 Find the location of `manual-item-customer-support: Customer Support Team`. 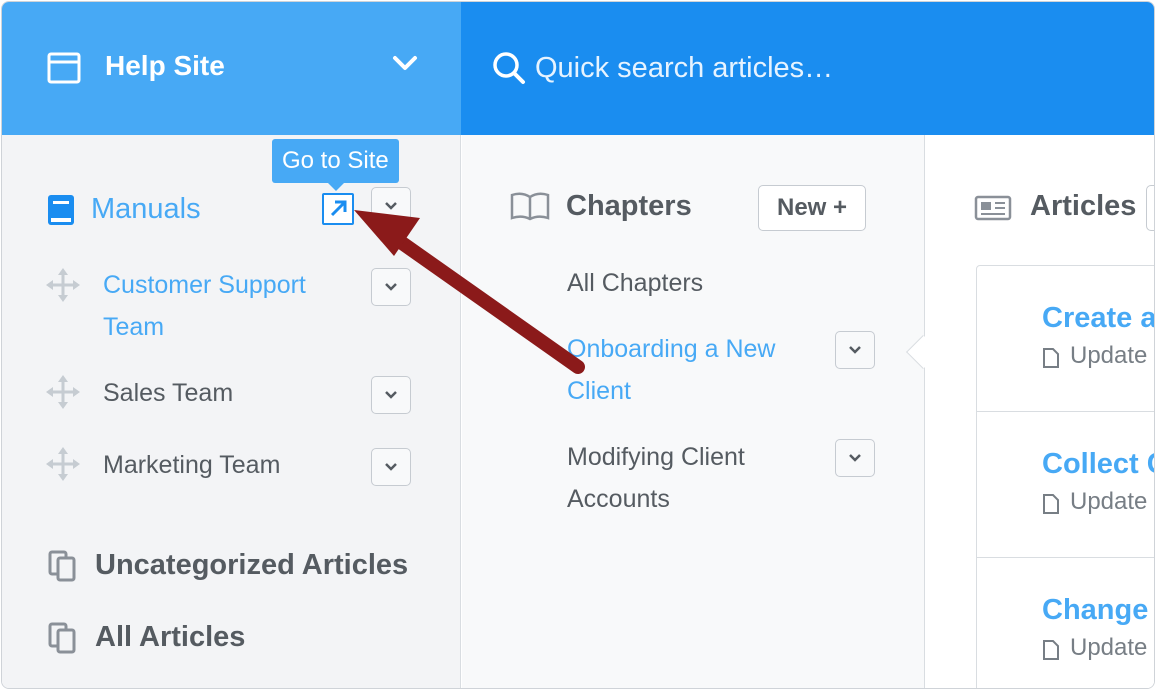

manual-item-customer-support: Customer Support Team is located at coordinates (204, 306).